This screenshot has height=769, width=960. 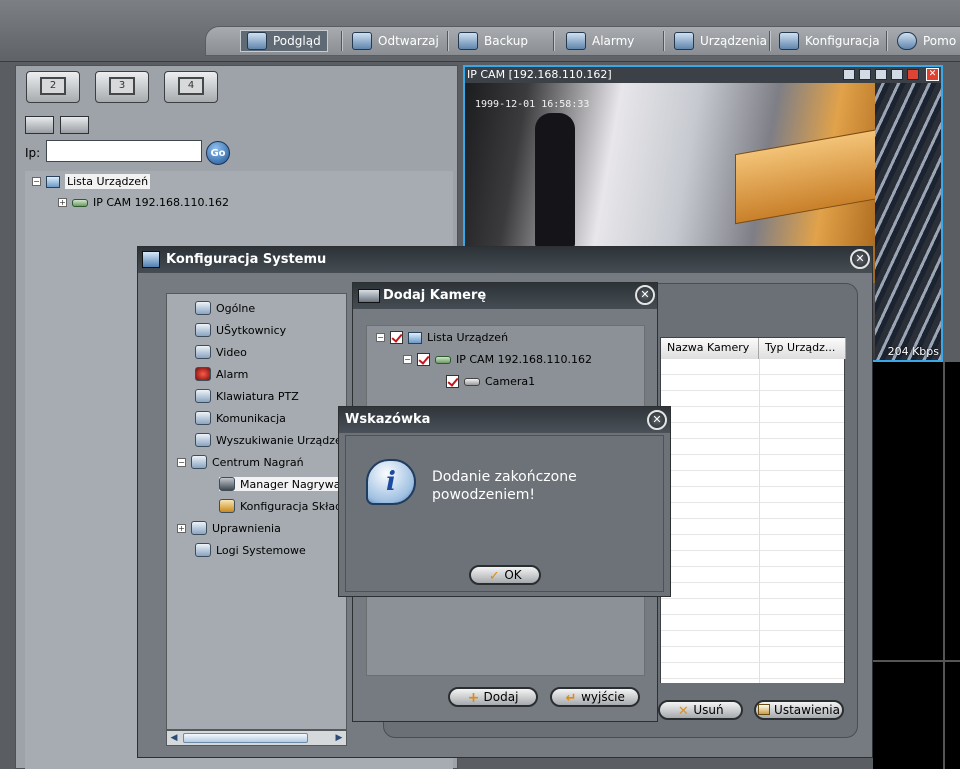 What do you see at coordinates (221, 374) in the screenshot?
I see `config-tree-item: Alarm` at bounding box center [221, 374].